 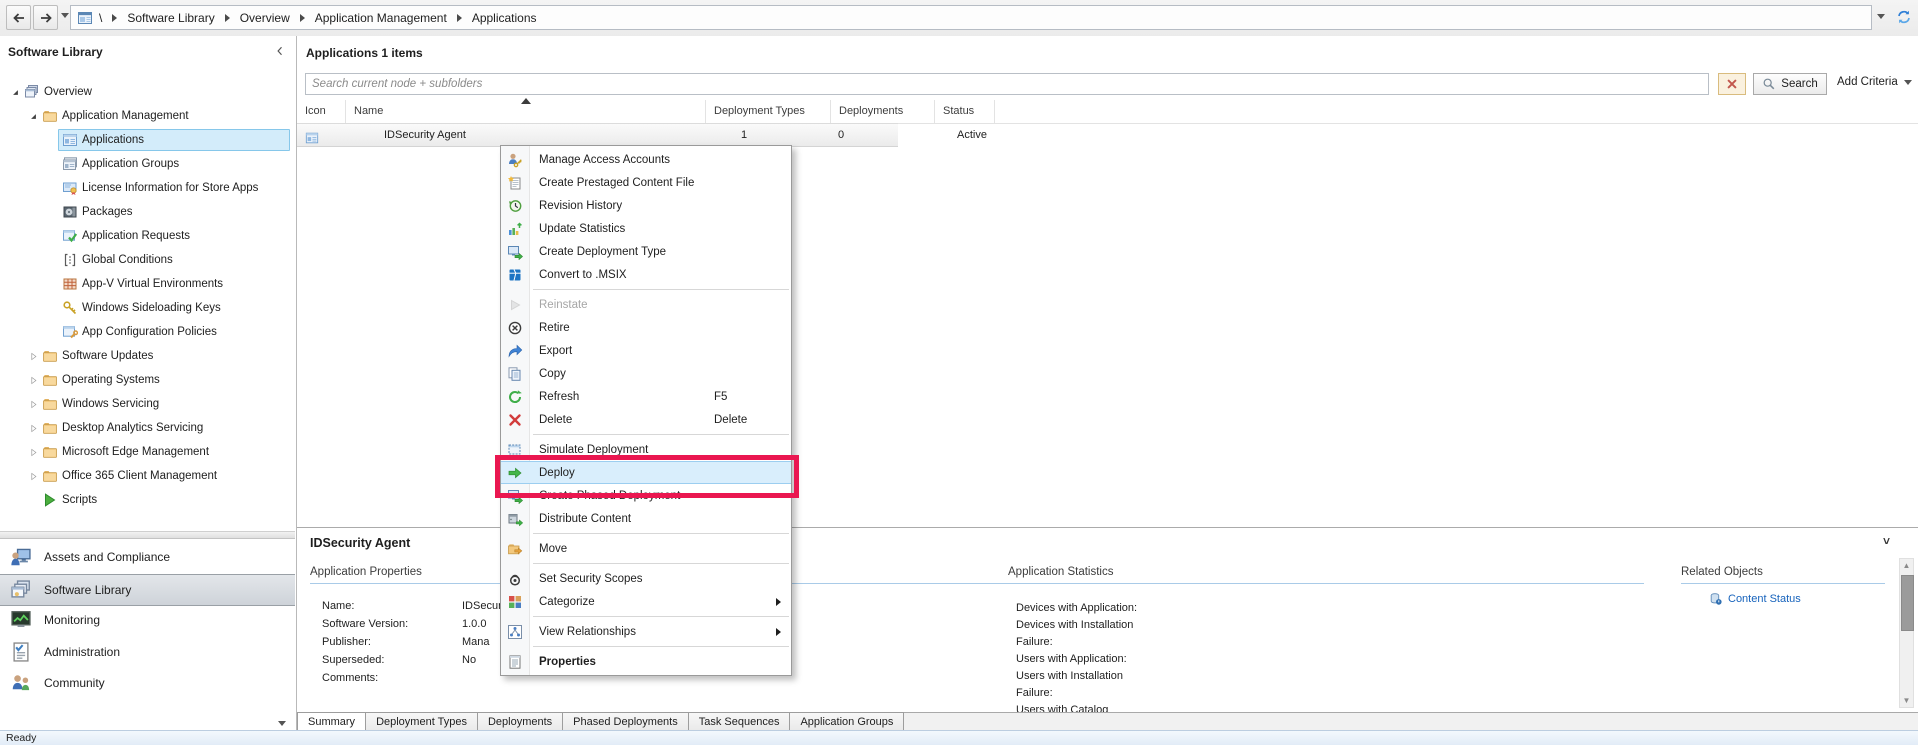 What do you see at coordinates (332, 722) in the screenshot?
I see `tab-summary: Summary` at bounding box center [332, 722].